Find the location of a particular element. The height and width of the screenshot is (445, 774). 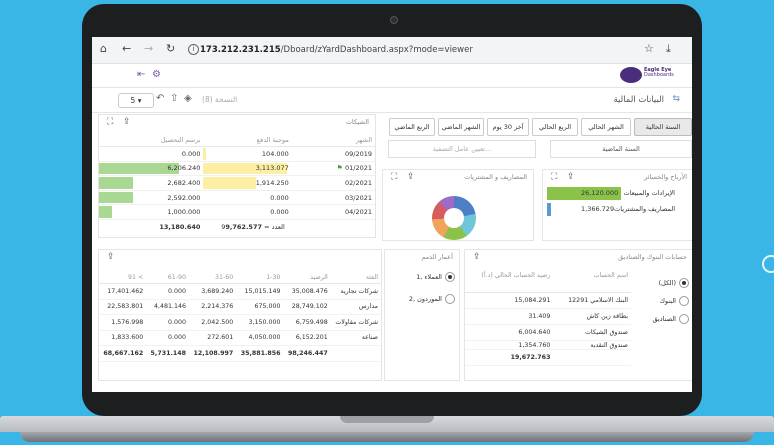

url-host: 173.212.231.215 is located at coordinates (240, 50).